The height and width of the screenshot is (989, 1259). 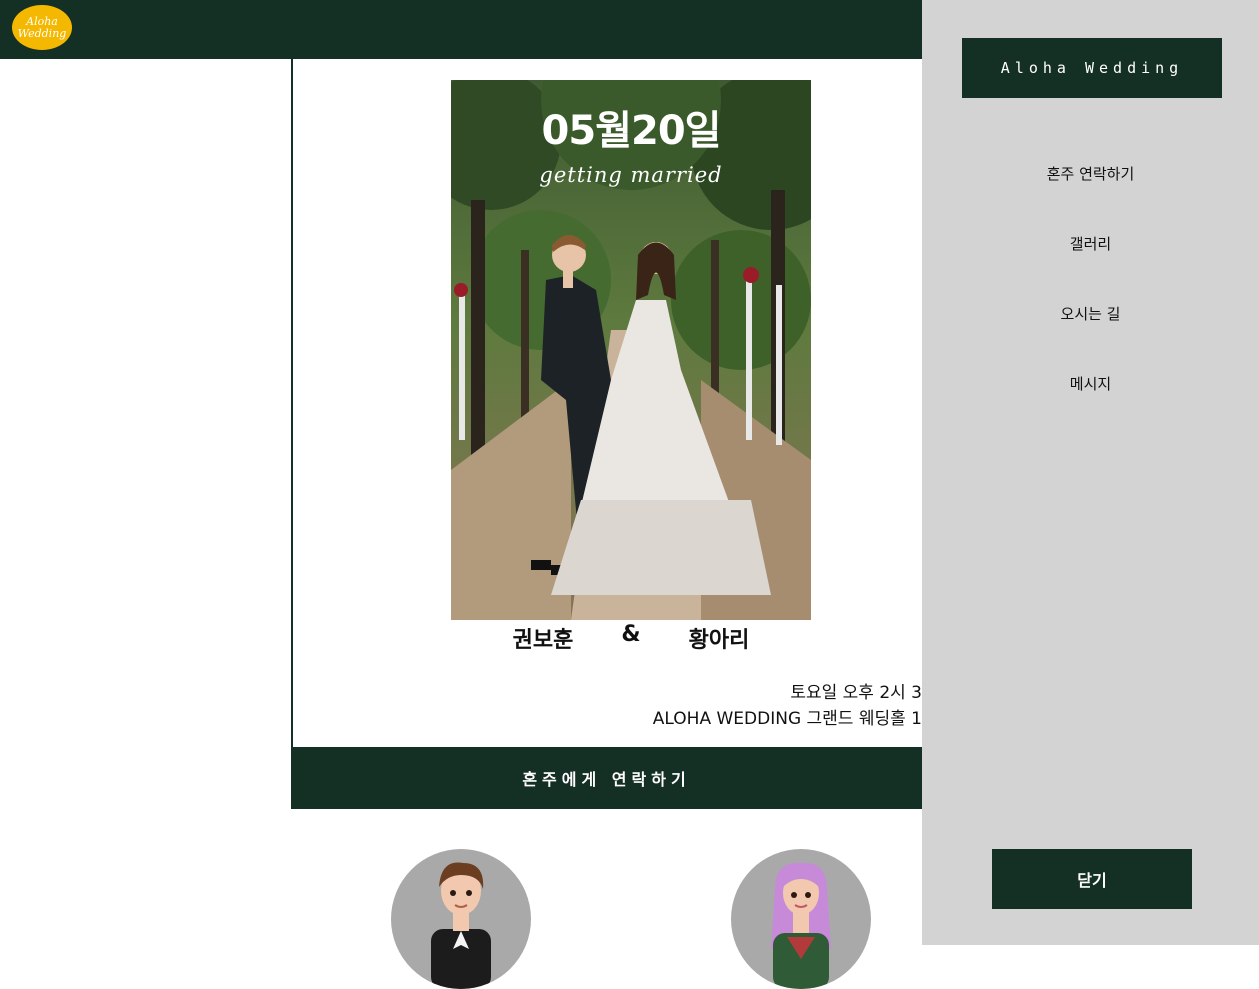 I want to click on menu-item-messages: 메시지, so click(x=1090, y=383).